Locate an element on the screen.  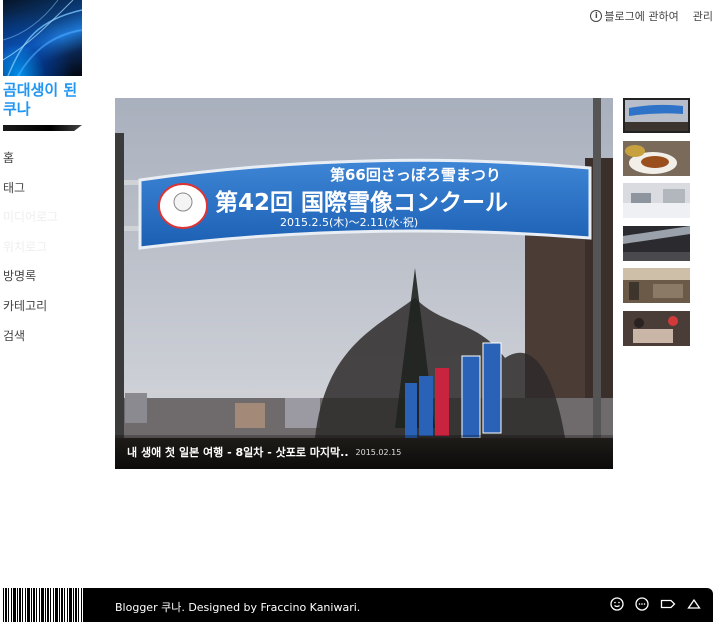
nav-item-tags: 태그 is located at coordinates (30, 194).